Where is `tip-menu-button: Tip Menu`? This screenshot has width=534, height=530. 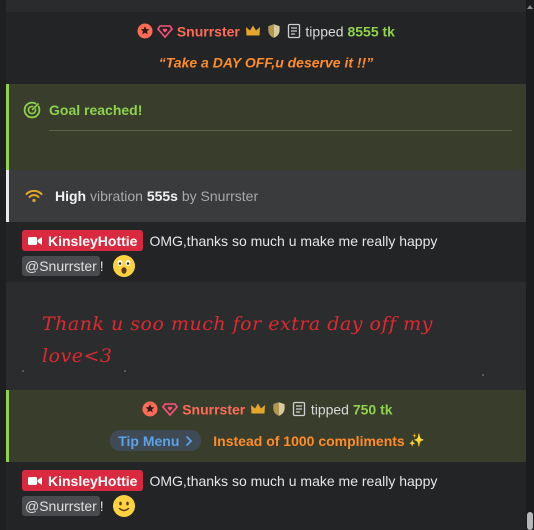 tip-menu-button: Tip Menu is located at coordinates (156, 440).